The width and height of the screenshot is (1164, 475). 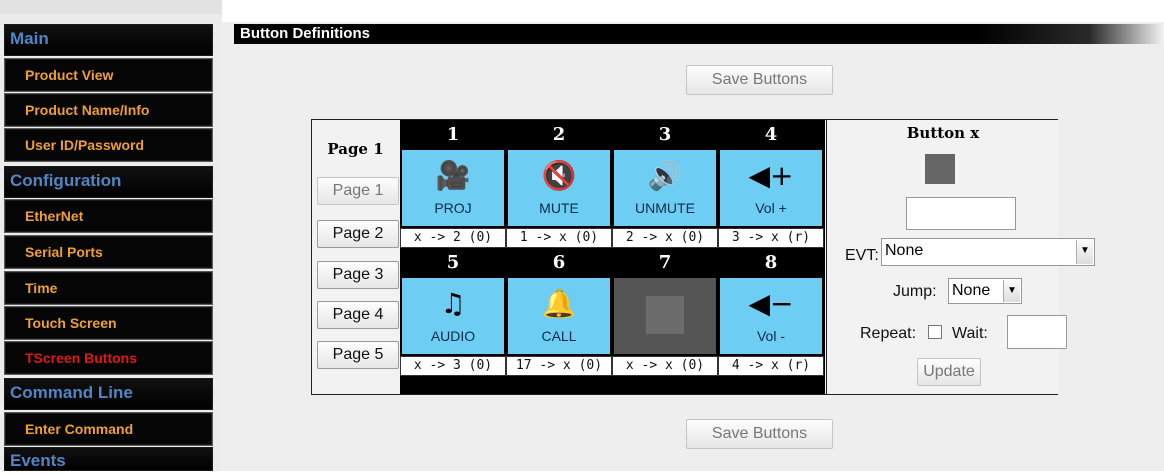 What do you see at coordinates (81, 358) in the screenshot?
I see `sidebar-item-label: TScreen Buttons` at bounding box center [81, 358].